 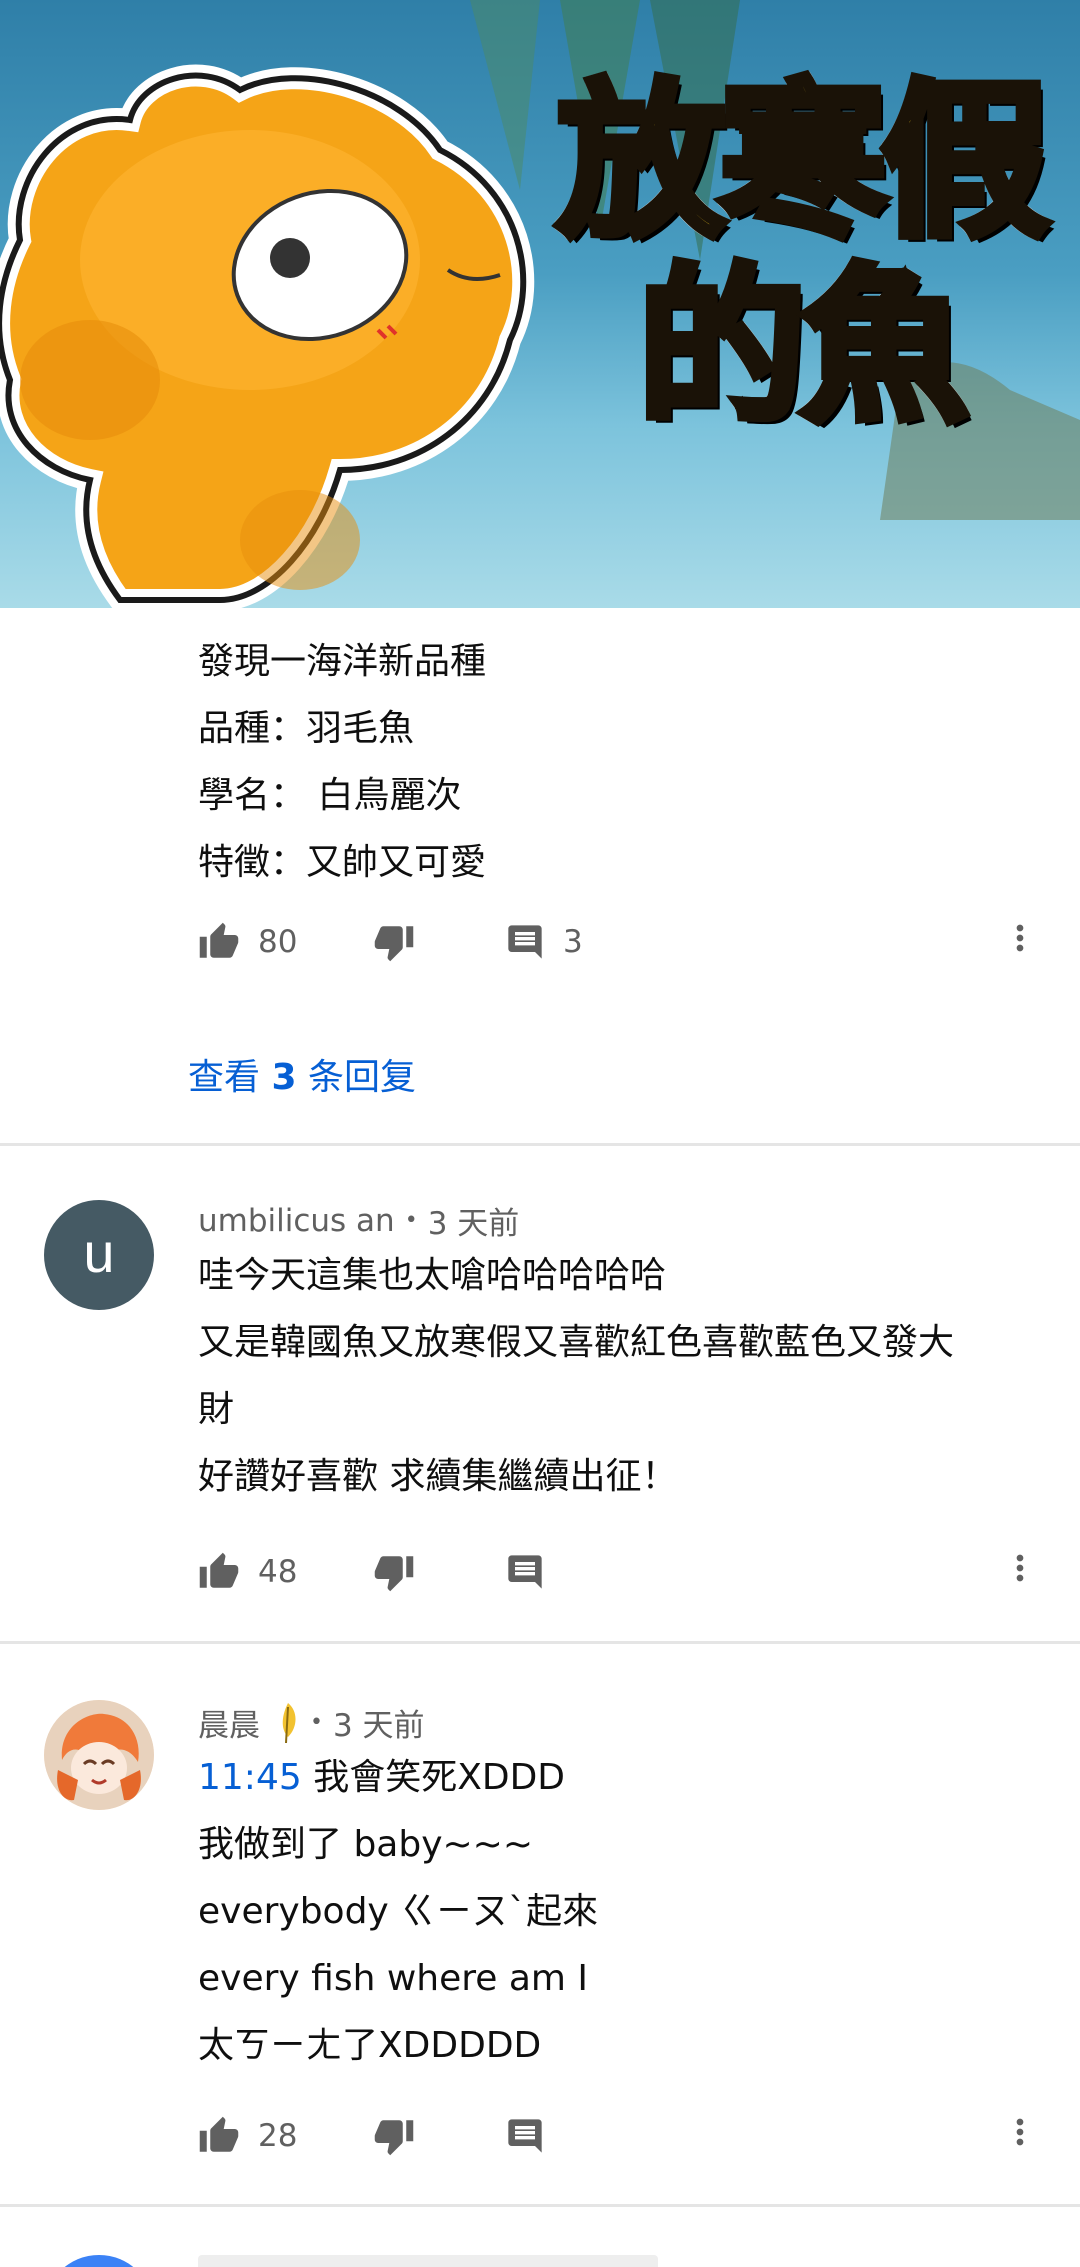 I want to click on comment-line: 我做到了 baby~~~, so click(x=366, y=1844).